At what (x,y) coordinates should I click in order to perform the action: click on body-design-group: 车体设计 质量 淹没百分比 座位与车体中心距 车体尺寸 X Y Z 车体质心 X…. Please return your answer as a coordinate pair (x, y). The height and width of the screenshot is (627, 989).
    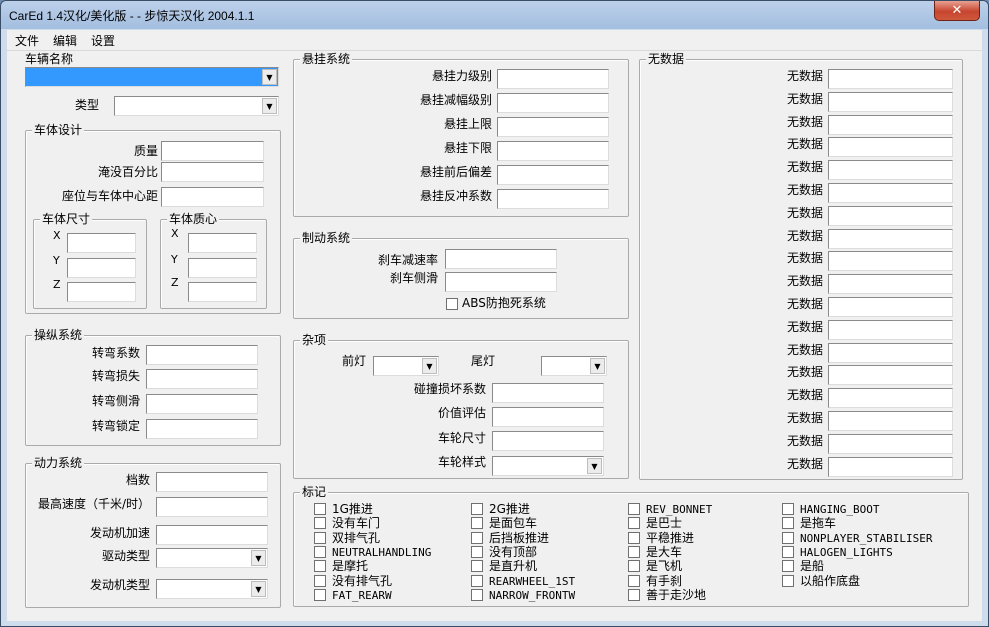
    Looking at the image, I should click on (153, 218).